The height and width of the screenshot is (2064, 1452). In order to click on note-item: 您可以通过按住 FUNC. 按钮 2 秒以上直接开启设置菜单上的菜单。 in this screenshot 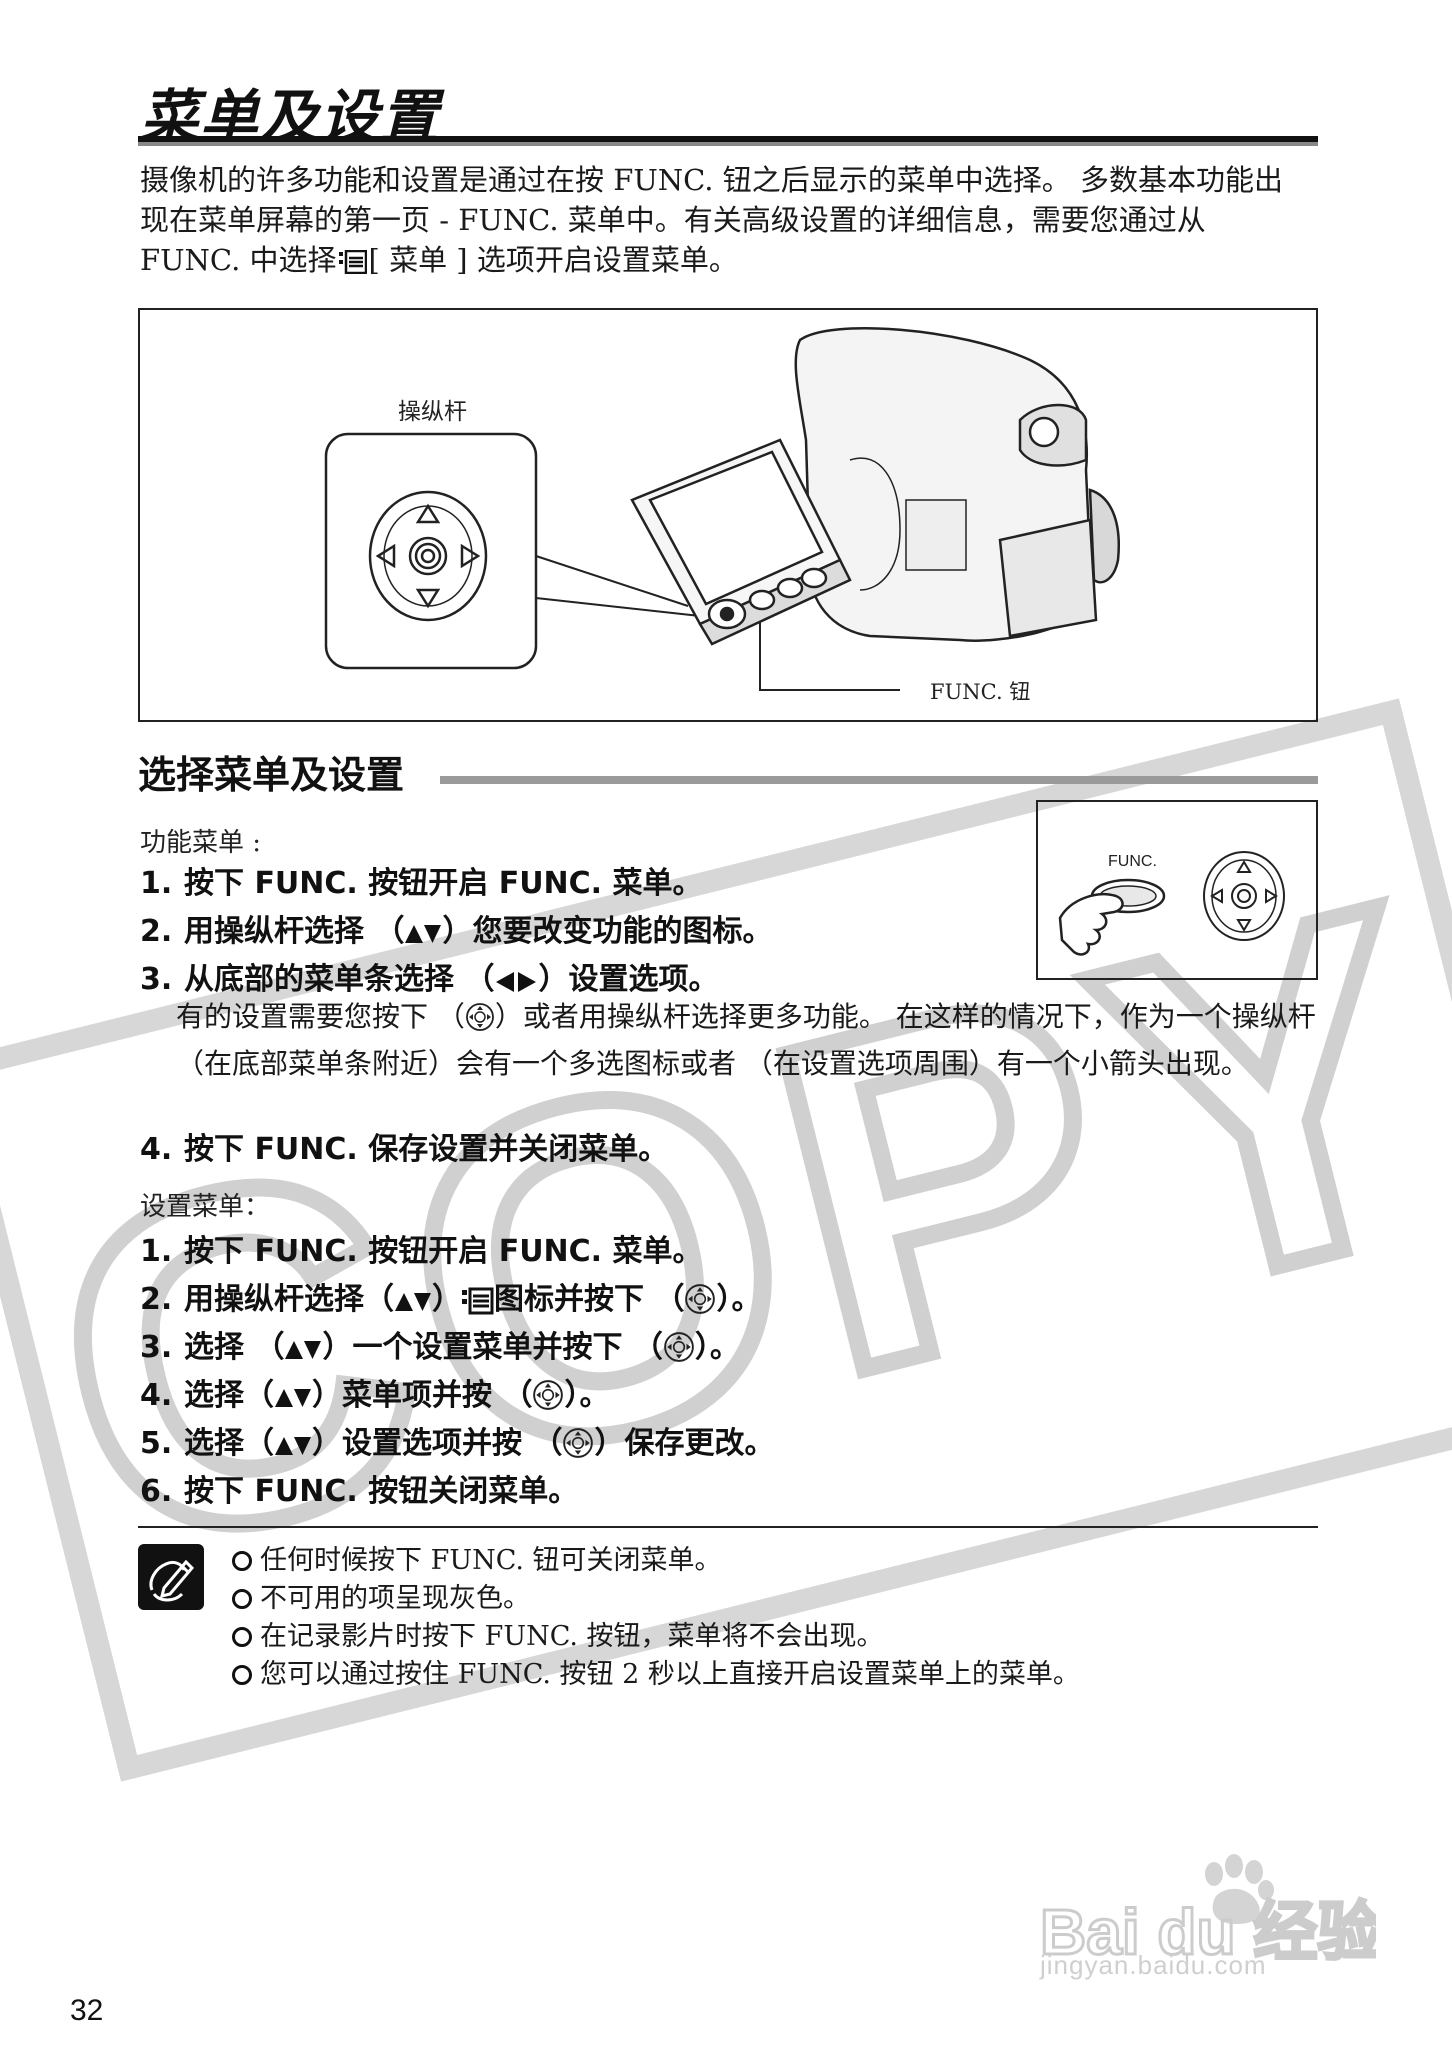, I will do `click(656, 1671)`.